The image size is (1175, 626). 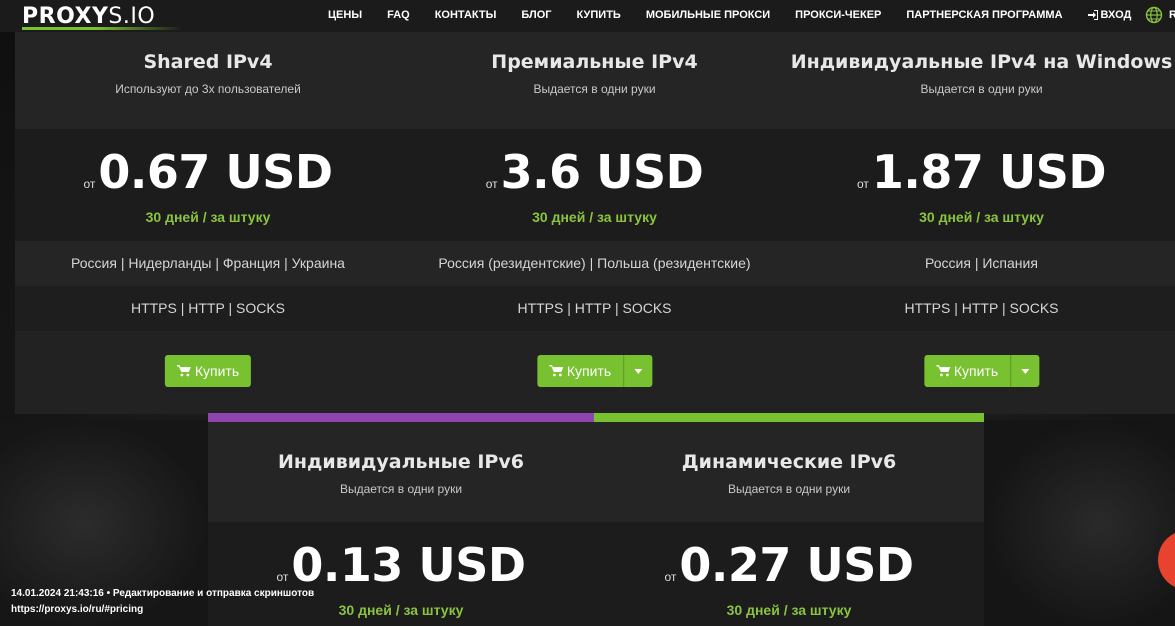 I want to click on site-logo: PROXYS.IO, so click(x=88, y=16).